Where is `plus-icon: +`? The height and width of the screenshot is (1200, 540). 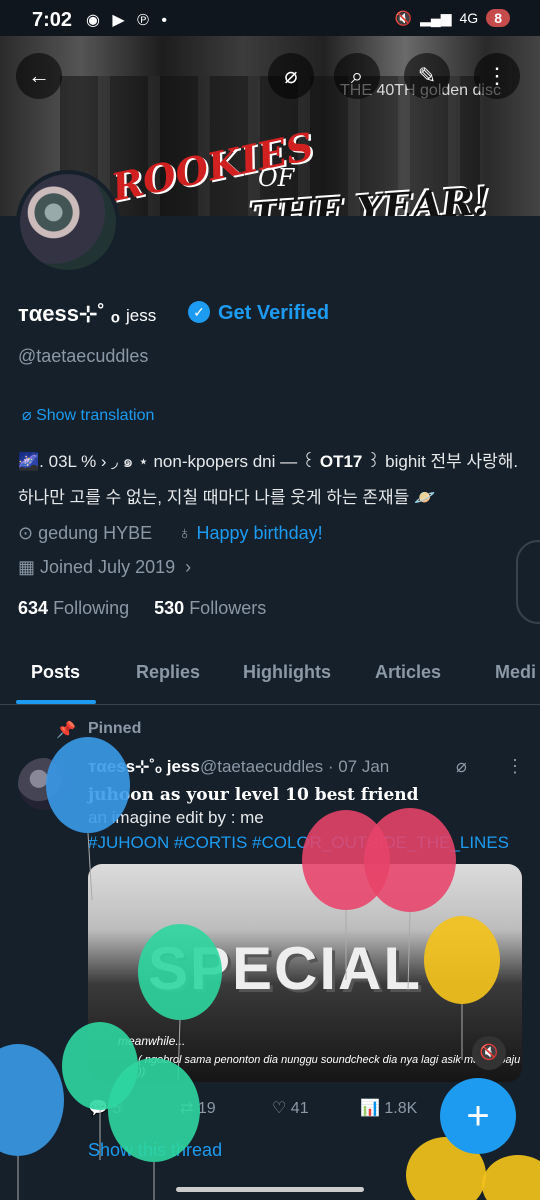
plus-icon: + is located at coordinates (478, 1116).